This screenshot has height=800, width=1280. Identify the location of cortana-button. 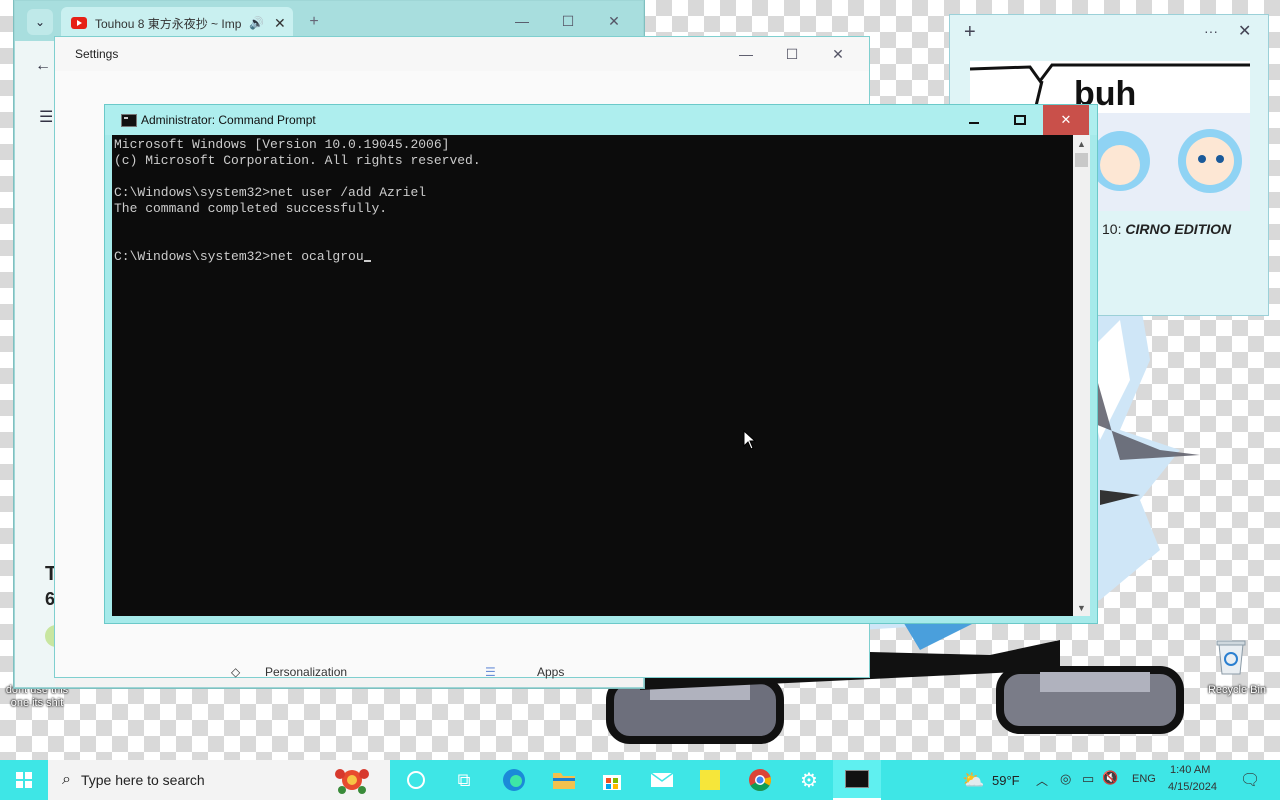
(416, 780).